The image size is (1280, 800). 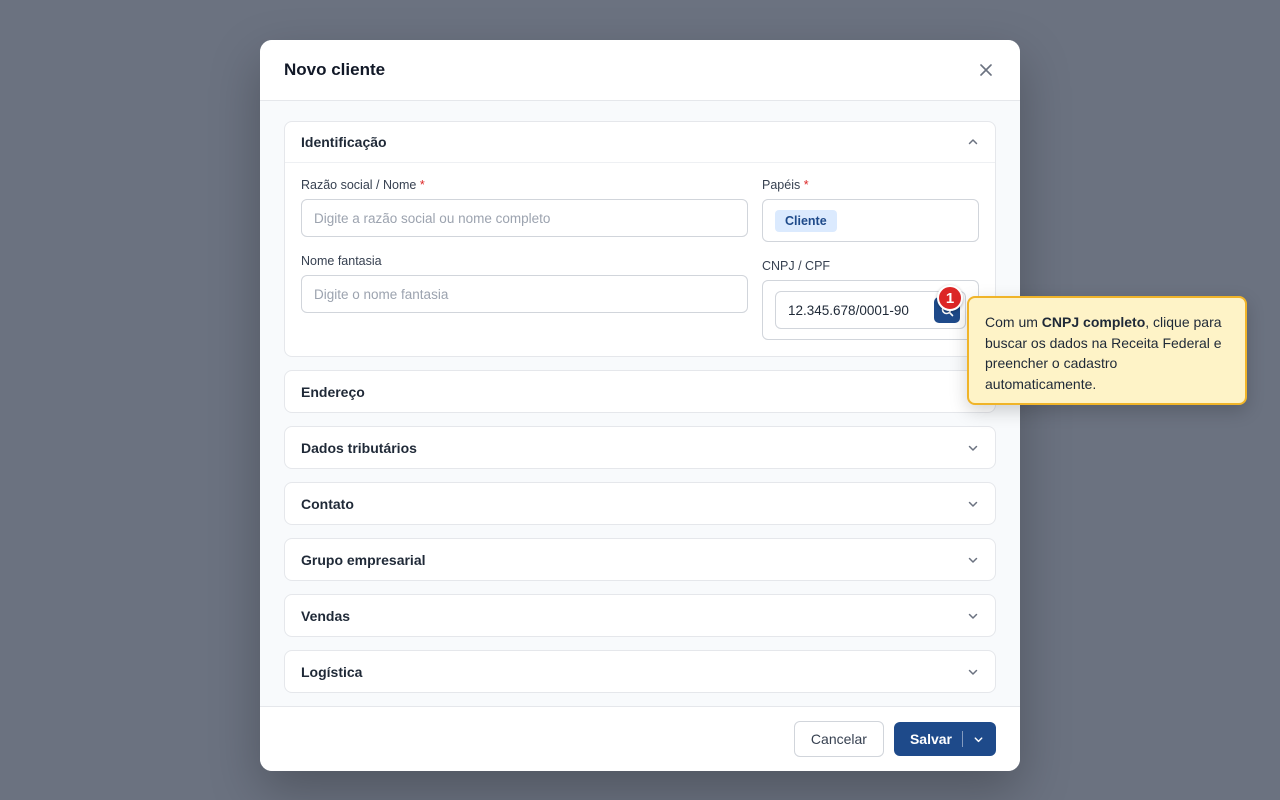 I want to click on section-grupo-empresarial: Grupo empresarial, so click(x=640, y=559).